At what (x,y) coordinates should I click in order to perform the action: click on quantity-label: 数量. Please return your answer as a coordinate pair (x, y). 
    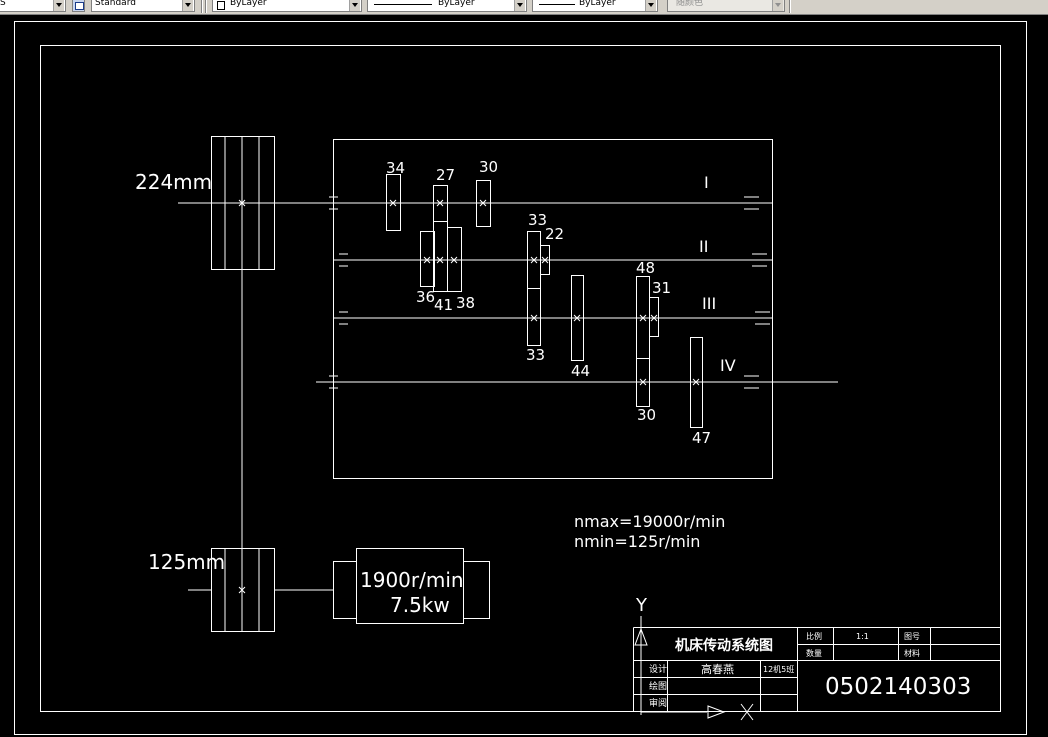
    Looking at the image, I should click on (814, 653).